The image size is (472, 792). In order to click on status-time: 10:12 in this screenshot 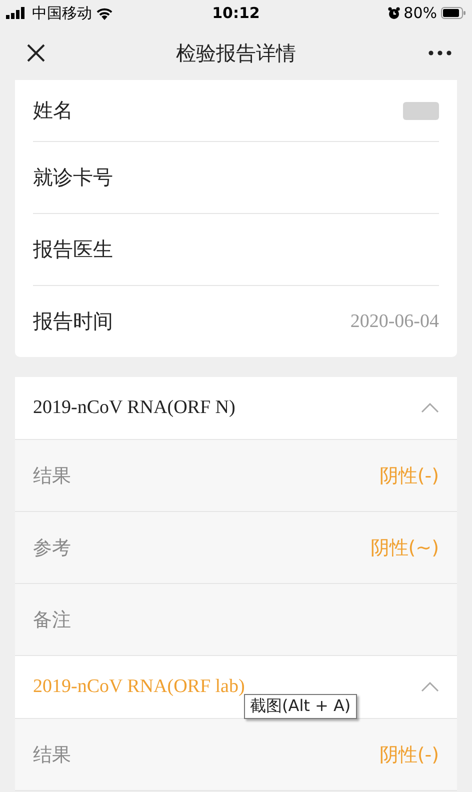, I will do `click(236, 13)`.